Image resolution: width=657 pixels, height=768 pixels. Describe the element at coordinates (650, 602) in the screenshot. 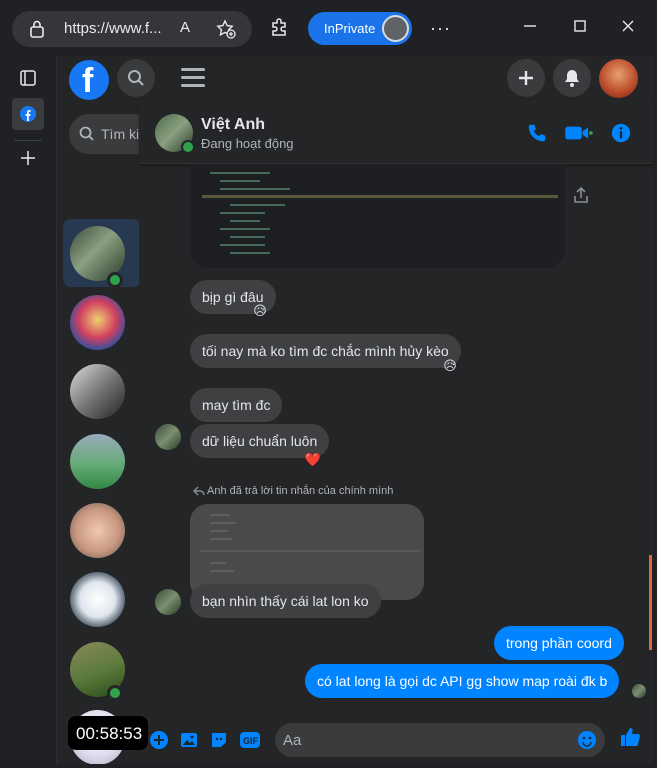

I see `window-scrollbar` at that location.